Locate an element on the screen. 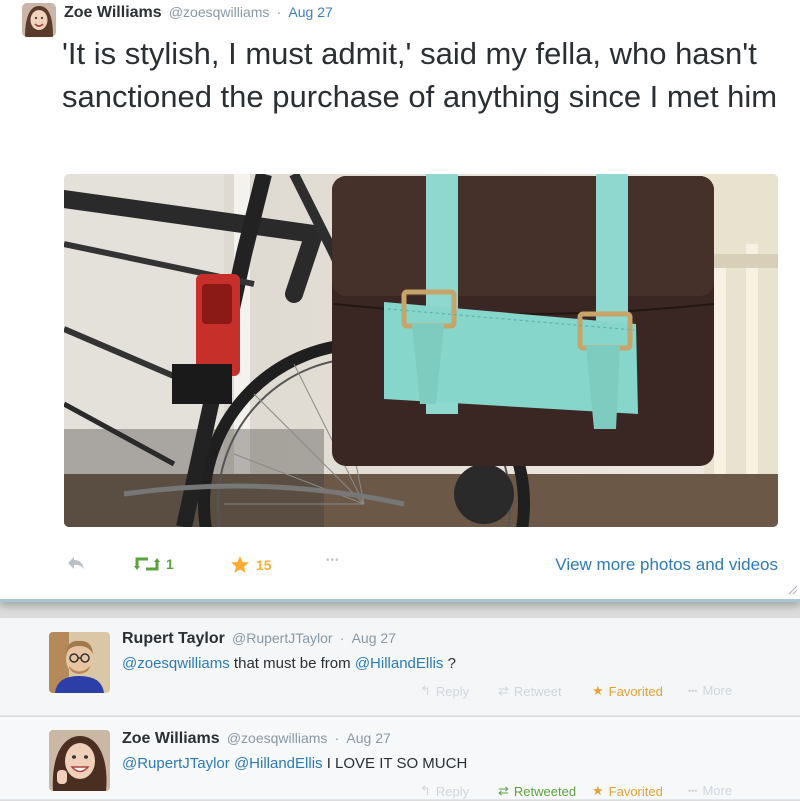 The width and height of the screenshot is (800, 801). mention-link: @RupertJTaylor is located at coordinates (176, 763).